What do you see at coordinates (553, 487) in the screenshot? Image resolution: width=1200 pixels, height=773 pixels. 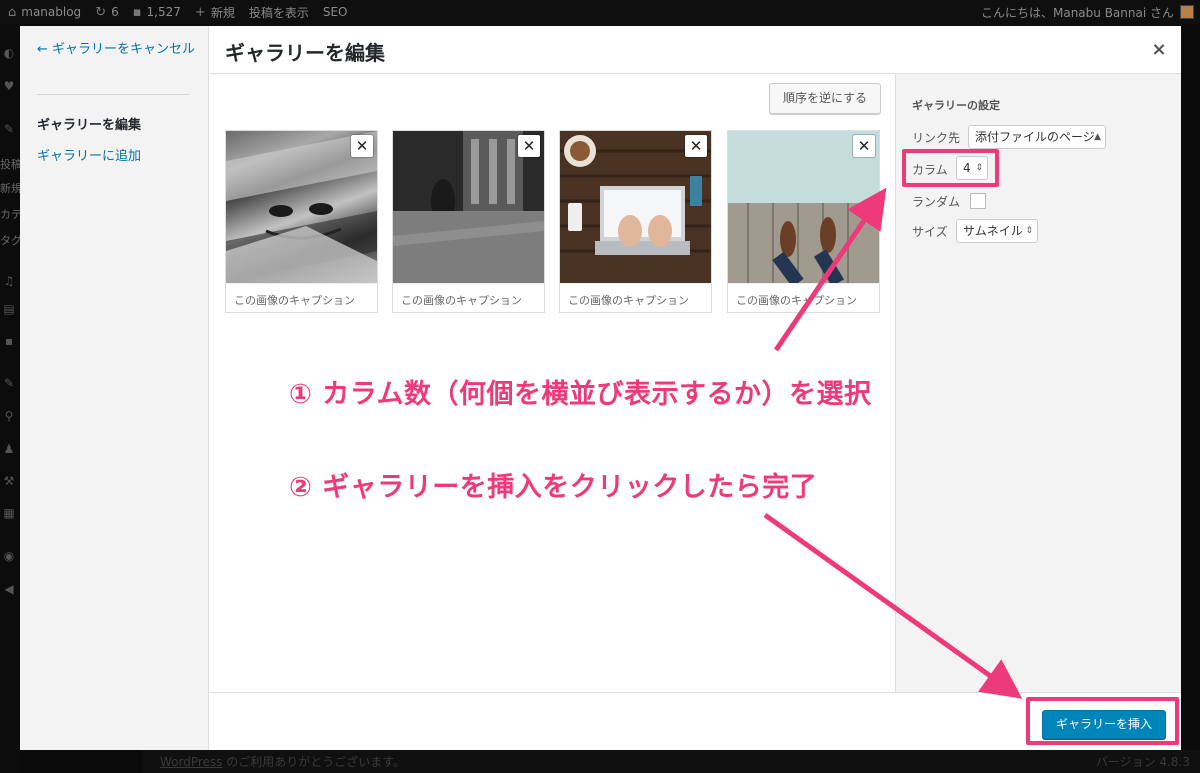 I see `annotation-step-2: ② ギャラリーを挿入をクリックしたら完了` at bounding box center [553, 487].